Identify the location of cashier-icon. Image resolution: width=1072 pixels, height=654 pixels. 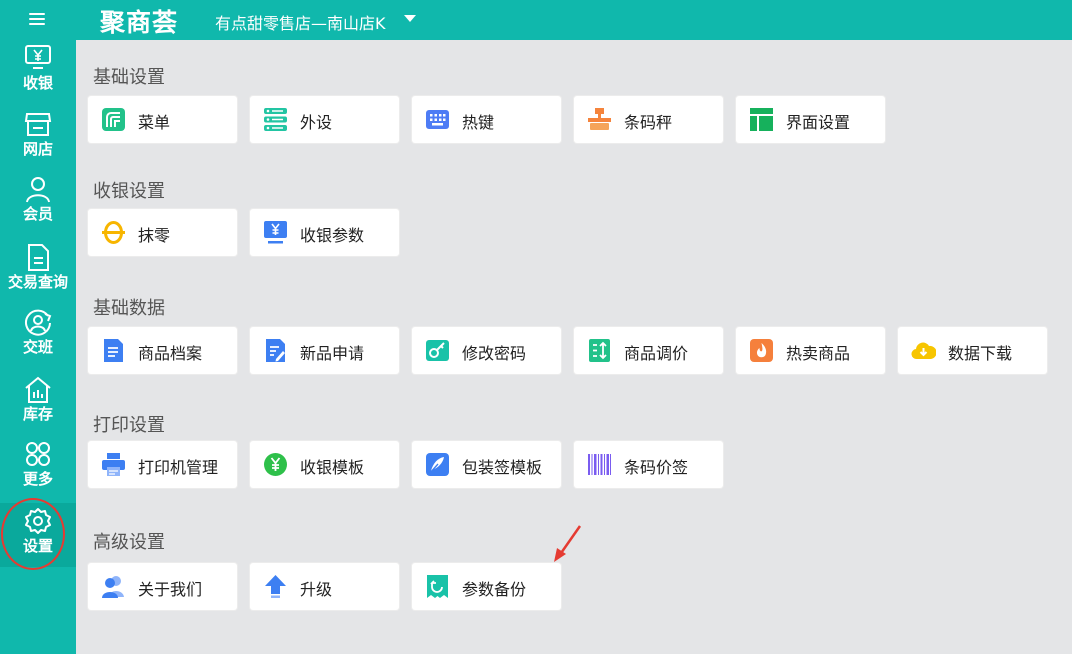
(38, 57).